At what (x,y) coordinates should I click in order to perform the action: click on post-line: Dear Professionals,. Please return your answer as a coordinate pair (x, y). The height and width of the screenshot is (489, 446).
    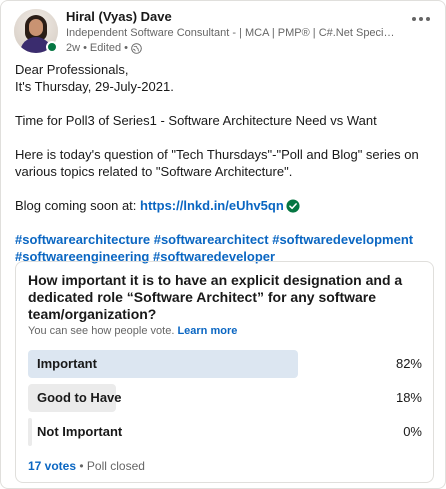
    Looking at the image, I should click on (72, 69).